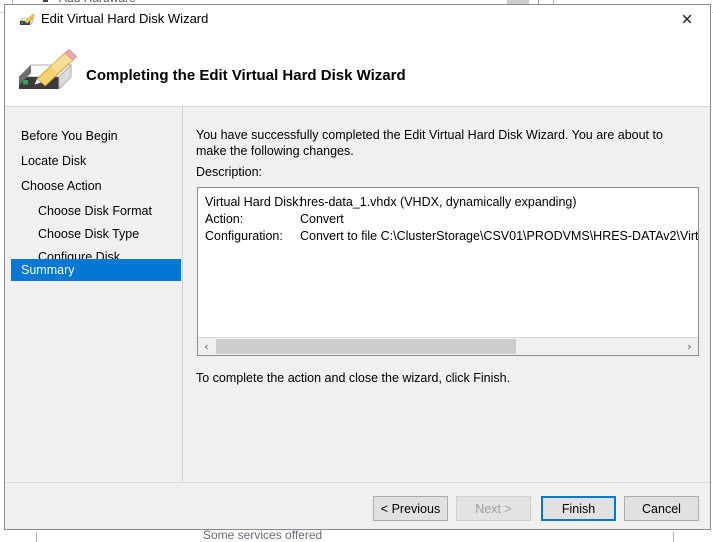  I want to click on description-horizontal-scrollbar: ‹ ›, so click(448, 346).